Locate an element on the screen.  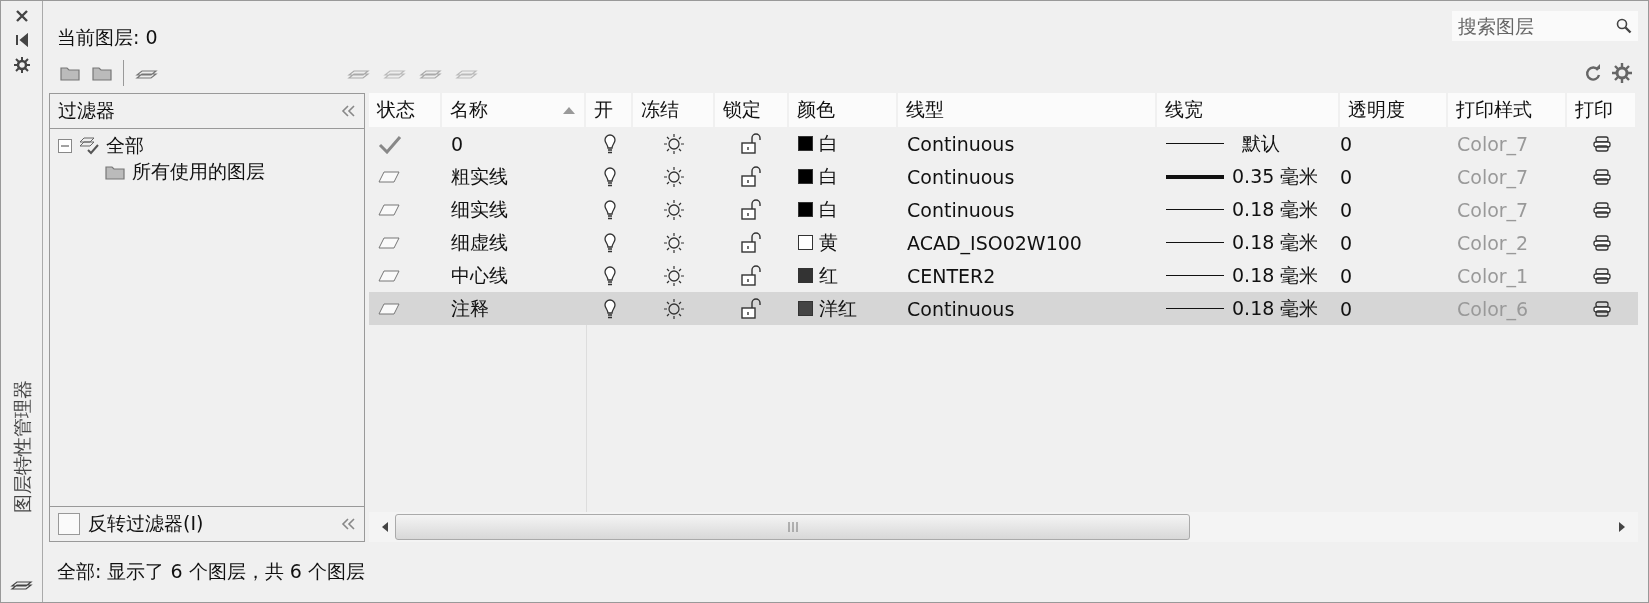
color-name: 黄 is located at coordinates (828, 242).